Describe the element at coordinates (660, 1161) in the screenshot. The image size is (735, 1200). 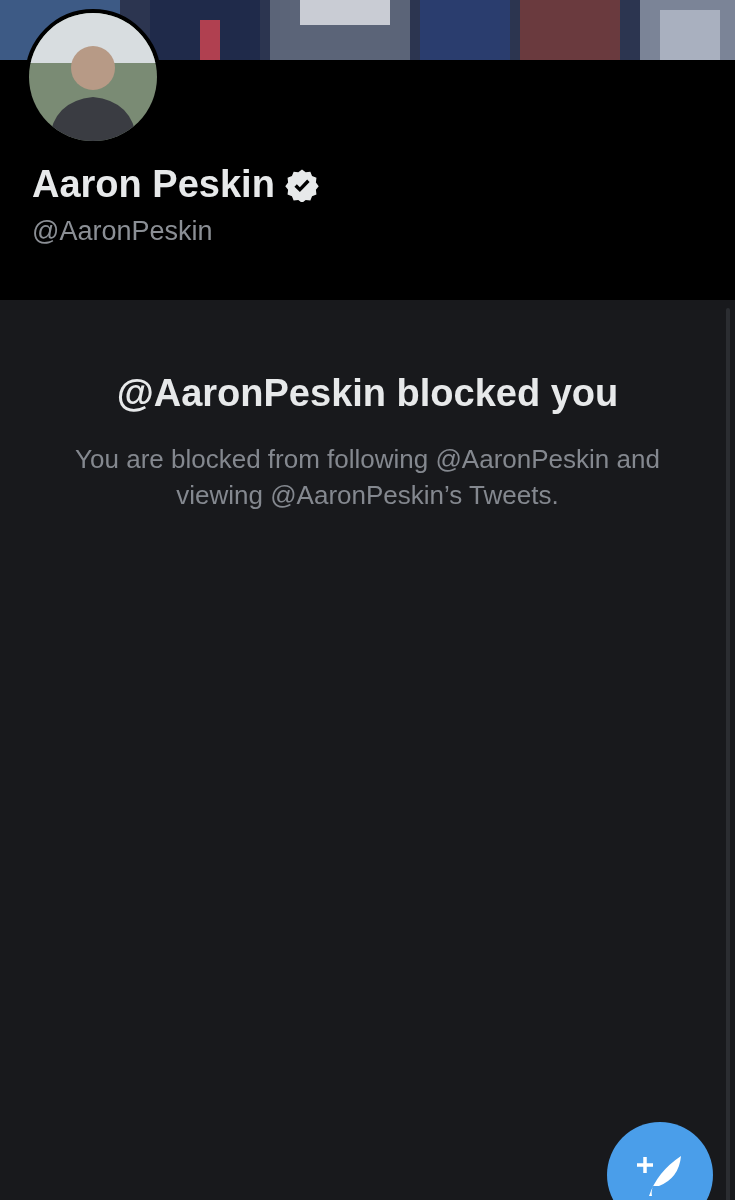
I see `compose-button` at that location.